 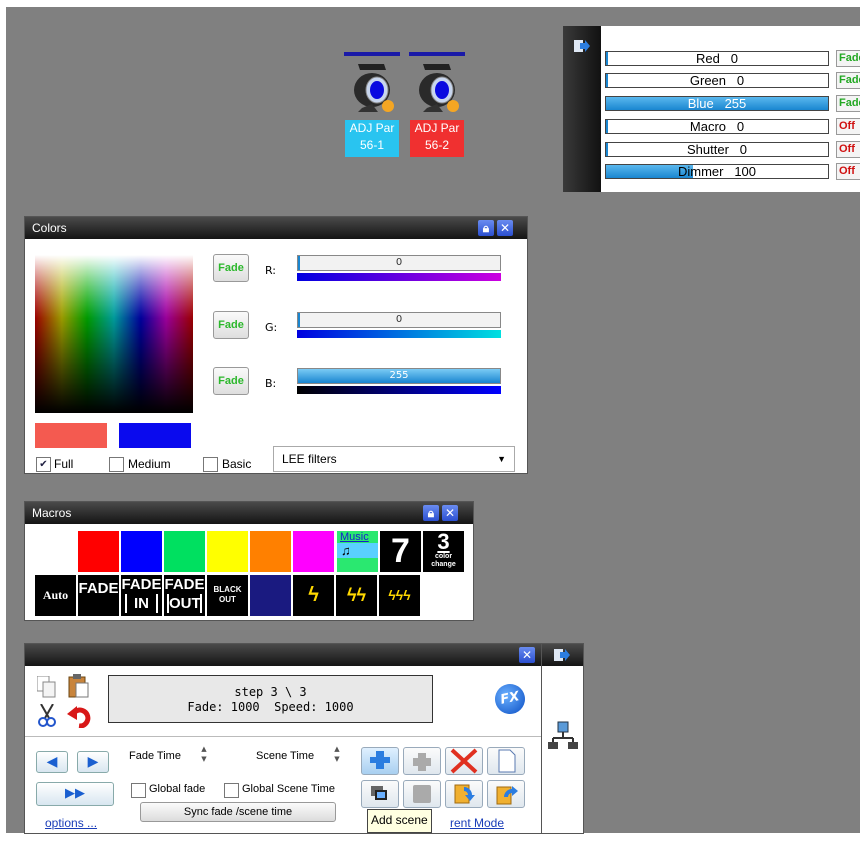 I want to click on macro-strobe-3: ϟϟϟ, so click(x=399, y=595).